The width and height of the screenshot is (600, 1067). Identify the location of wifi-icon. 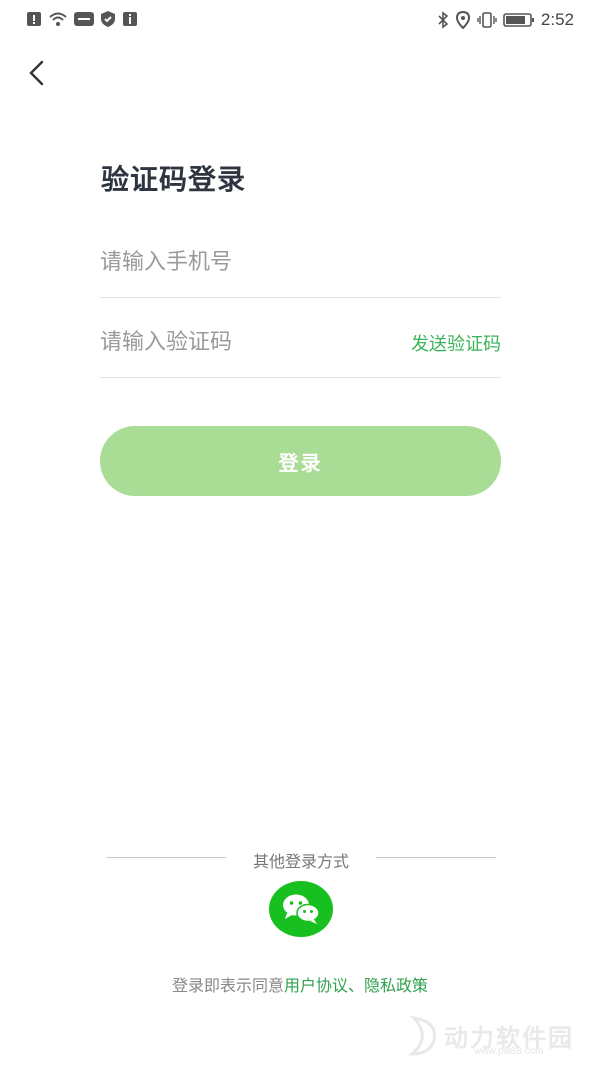
(58, 19).